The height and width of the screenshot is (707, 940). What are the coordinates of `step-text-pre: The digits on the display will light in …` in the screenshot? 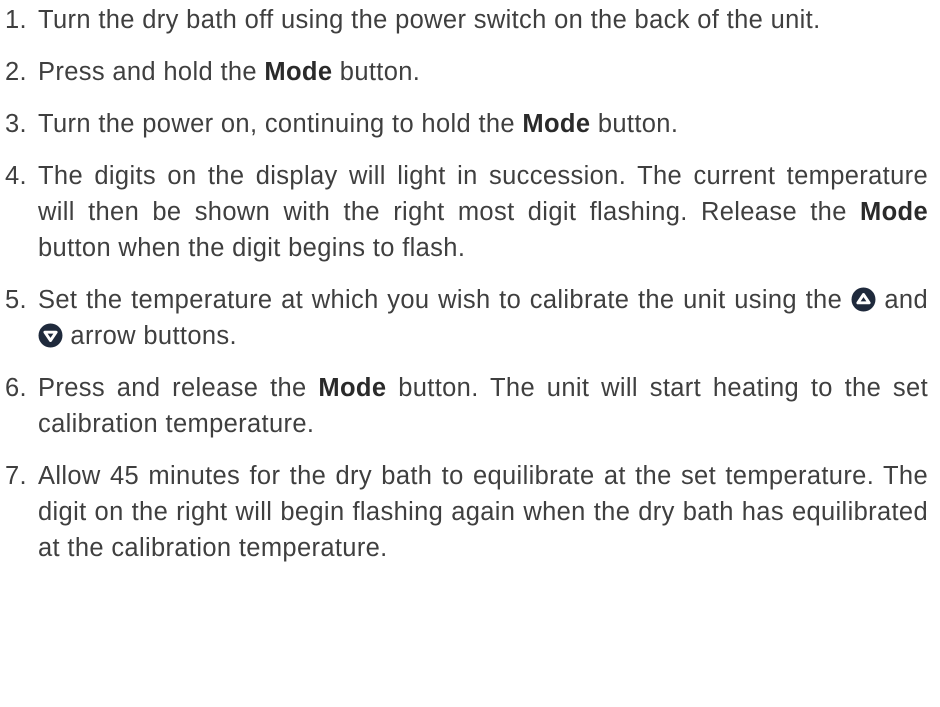 It's located at (483, 194).